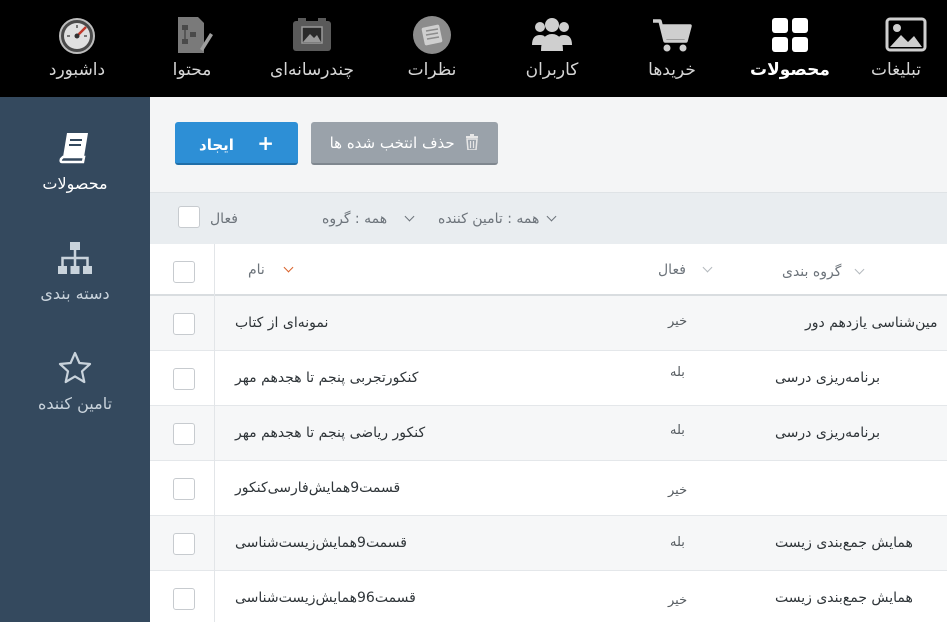 The height and width of the screenshot is (622, 947). I want to click on sidebar-label: محصولات, so click(75, 183).